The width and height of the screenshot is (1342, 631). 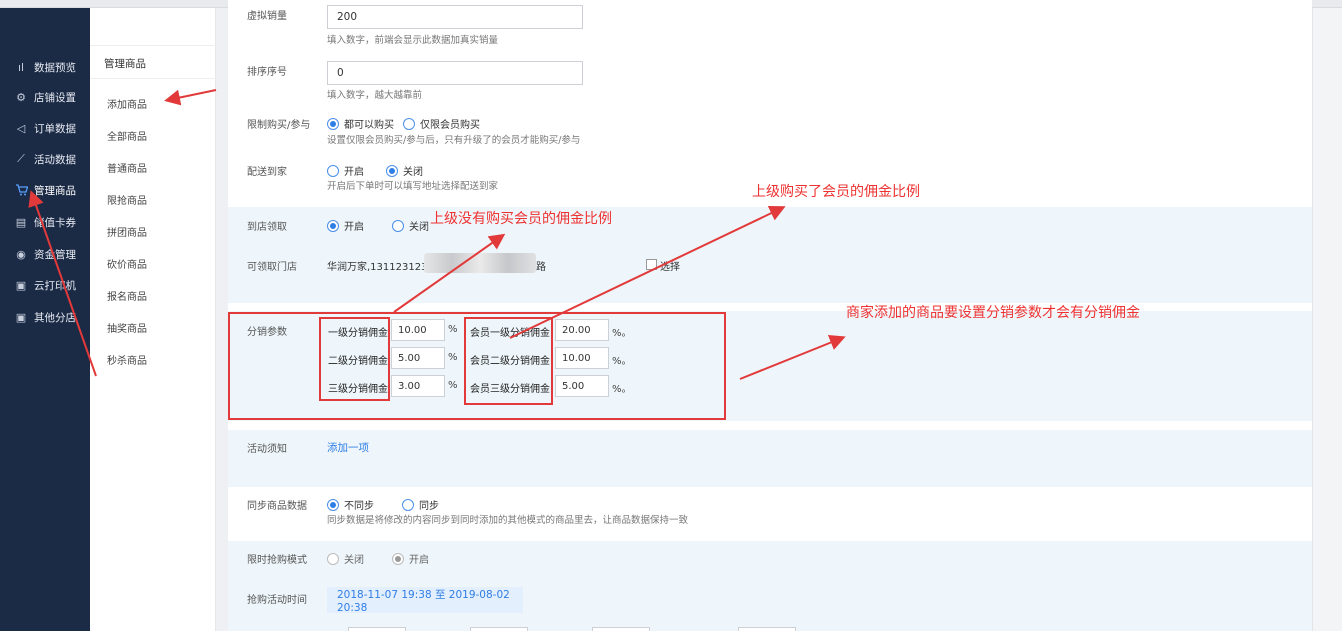 I want to click on arrow-member-rate, so click(x=647, y=272).